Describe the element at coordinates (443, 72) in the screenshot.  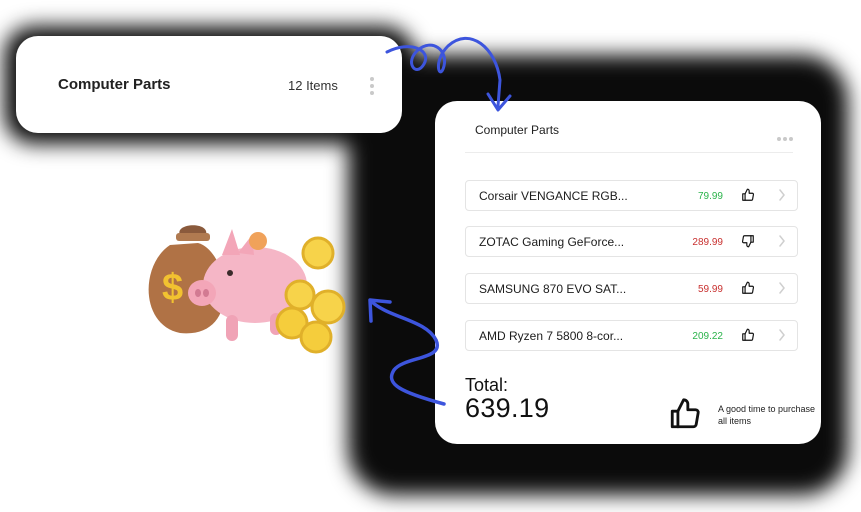
I see `curly-arrow` at that location.